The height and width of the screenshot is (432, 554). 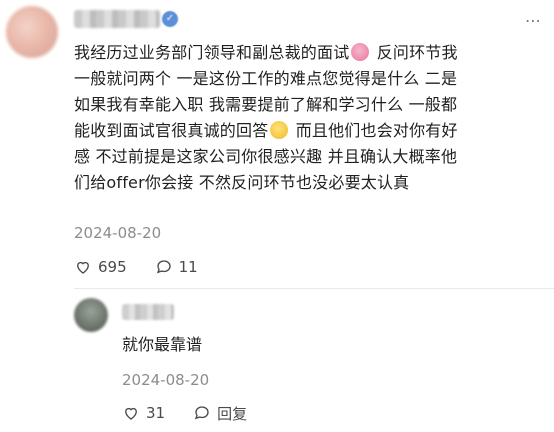 I want to click on post-actions: 695 11, so click(x=136, y=267).